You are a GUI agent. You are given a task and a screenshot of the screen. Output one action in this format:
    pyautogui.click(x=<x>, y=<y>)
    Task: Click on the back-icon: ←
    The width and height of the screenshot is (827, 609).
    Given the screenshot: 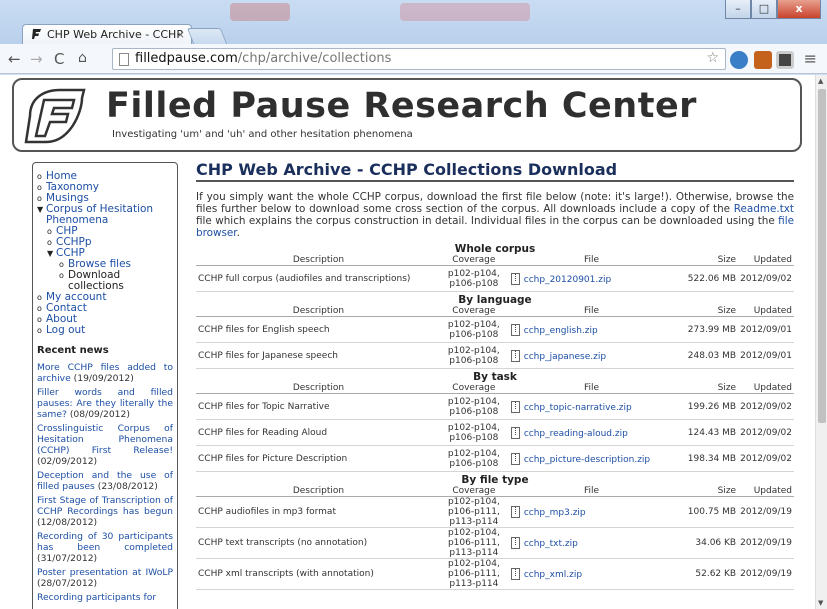 What is the action you would take?
    pyautogui.click(x=14, y=59)
    